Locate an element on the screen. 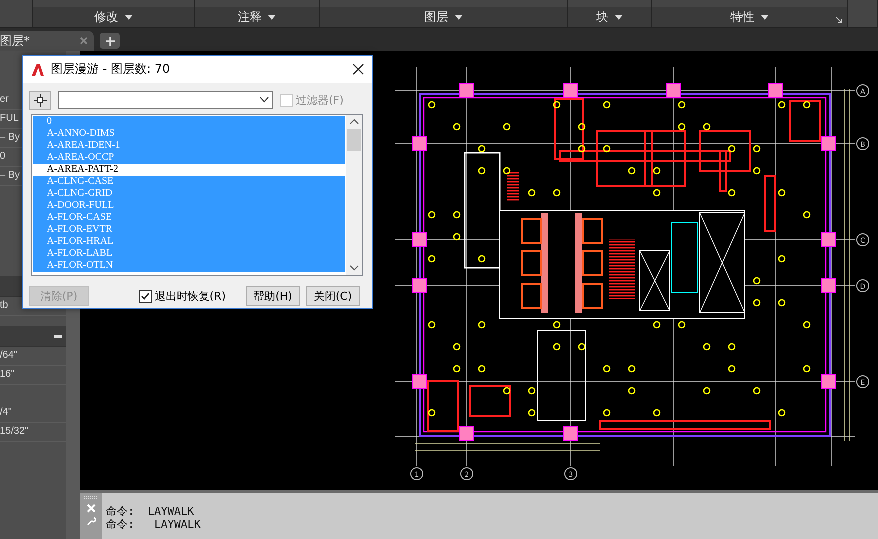 Image resolution: width=878 pixels, height=539 pixels. layer-item: A-FLOR-OTLN is located at coordinates (189, 266).